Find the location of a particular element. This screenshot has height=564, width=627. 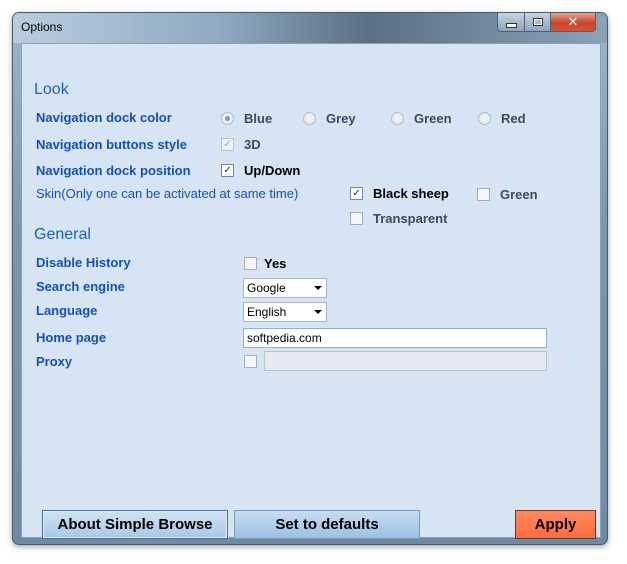

look-heading: Look is located at coordinates (51, 89).